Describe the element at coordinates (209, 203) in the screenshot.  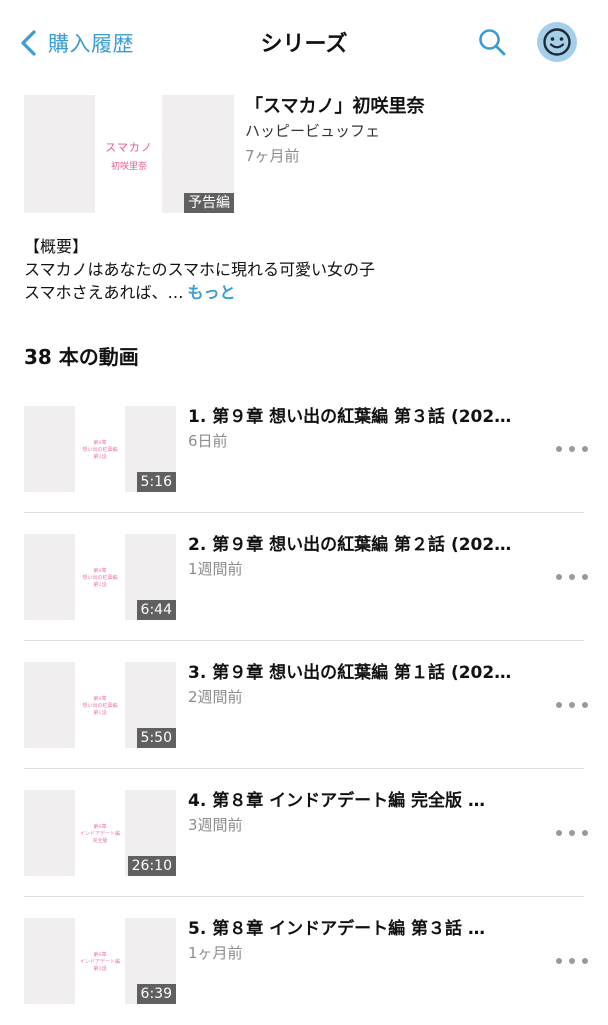
I see `trailer-badge: 予告編` at that location.